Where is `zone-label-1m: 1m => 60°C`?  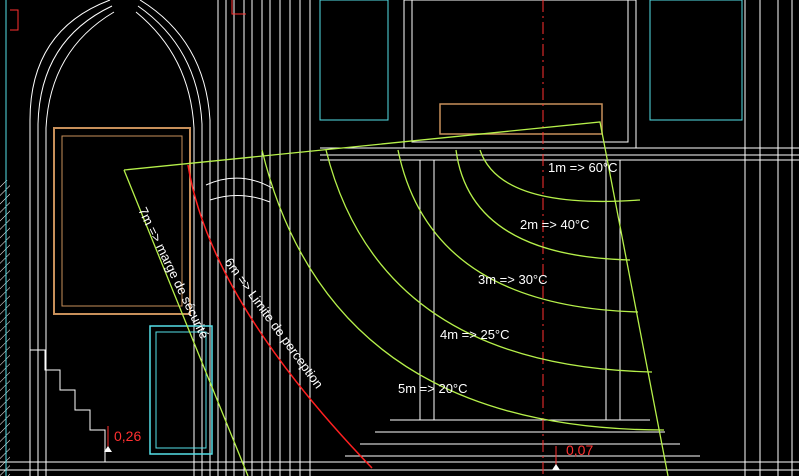
zone-label-1m: 1m => 60°C is located at coordinates (583, 167).